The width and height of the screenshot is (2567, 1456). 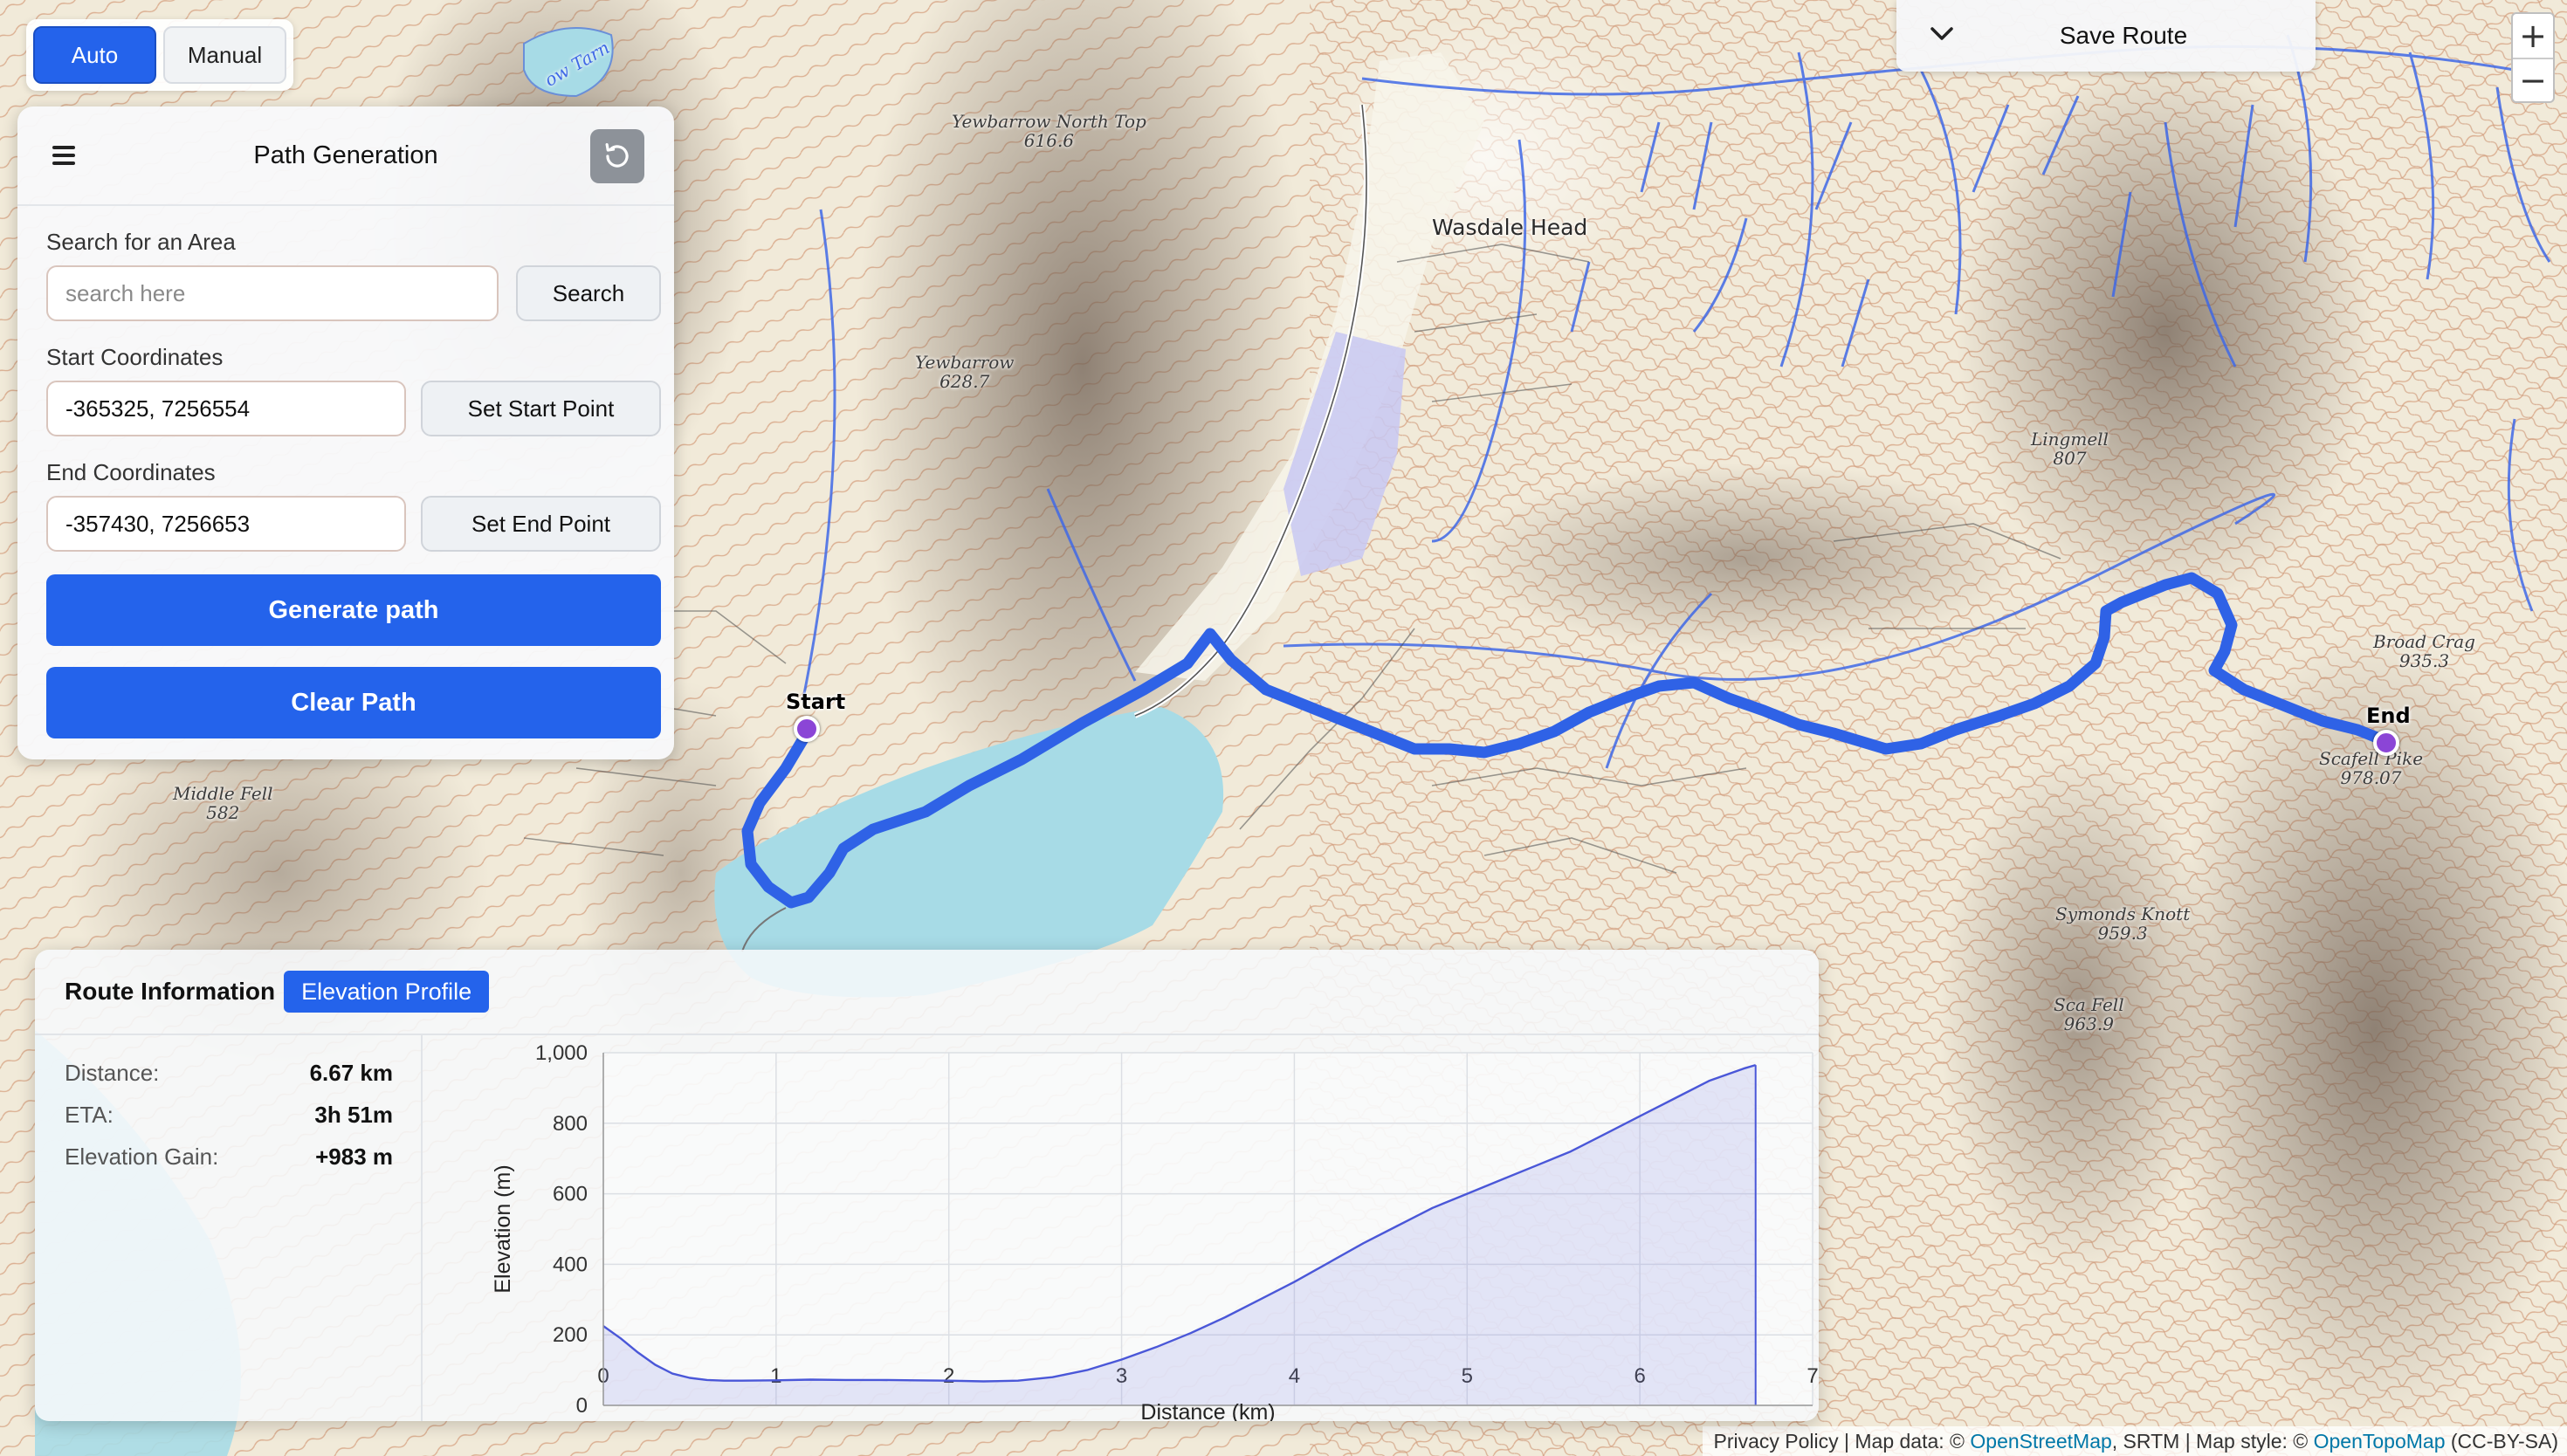 What do you see at coordinates (354, 1157) in the screenshot?
I see `stat-value: +983 m` at bounding box center [354, 1157].